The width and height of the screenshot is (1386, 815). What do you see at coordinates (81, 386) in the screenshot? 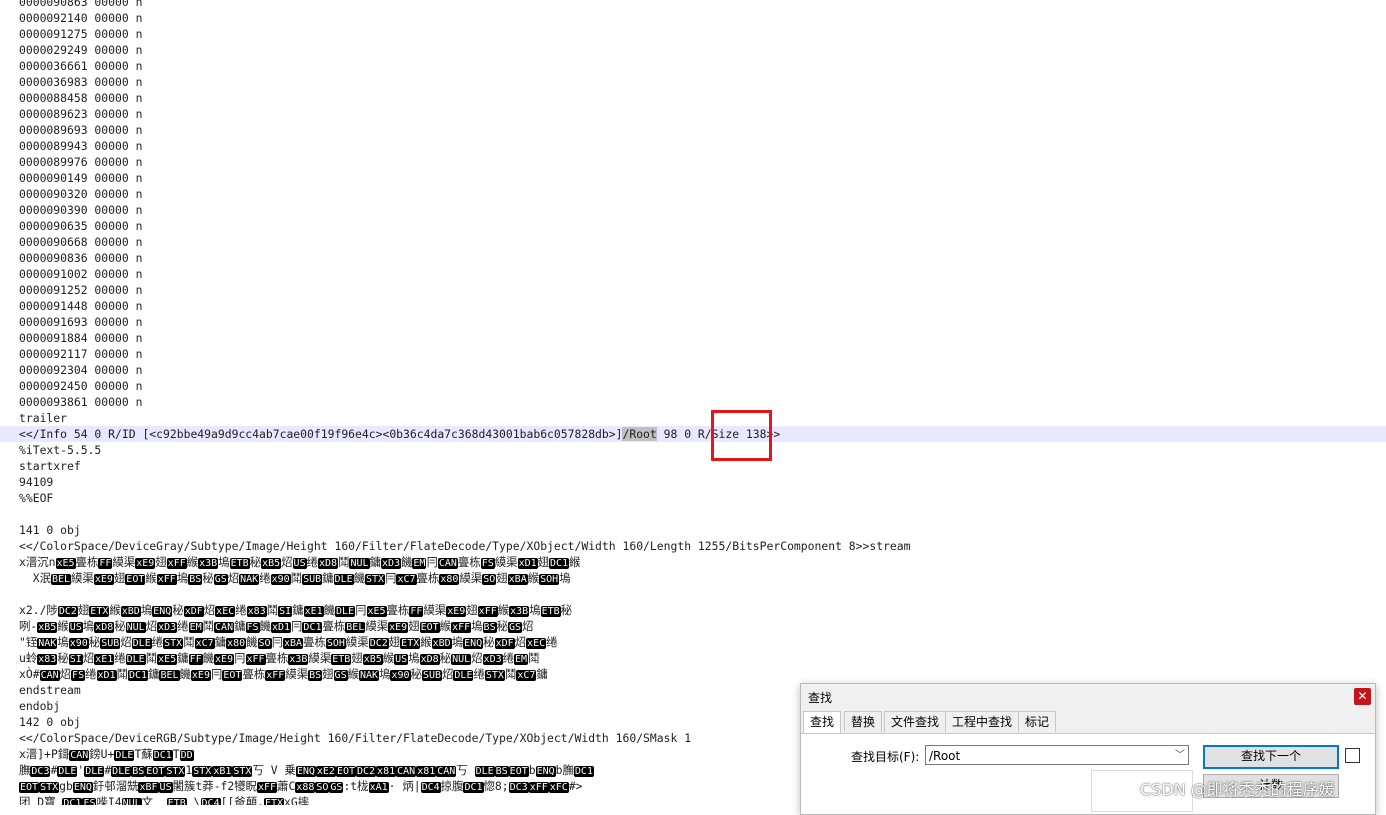
I see `xref-entry: 0000092450 00000 n` at bounding box center [81, 386].